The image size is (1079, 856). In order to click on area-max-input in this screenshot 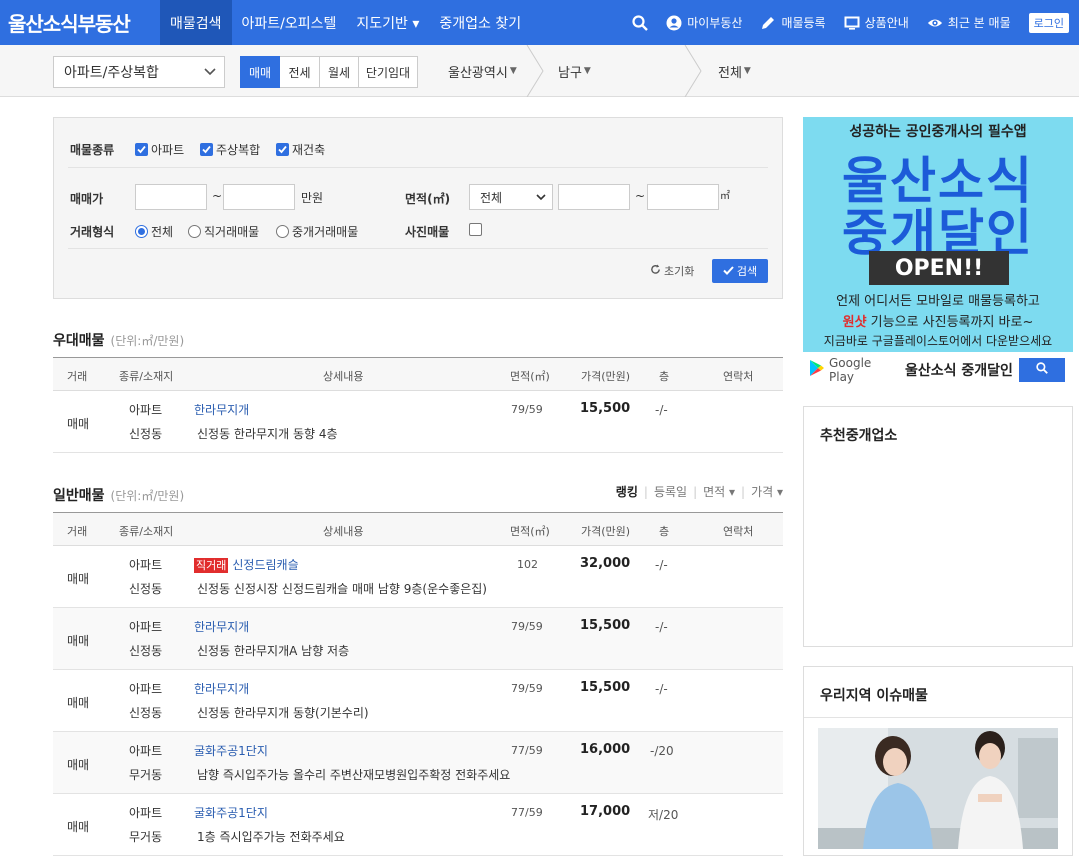, I will do `click(683, 197)`.